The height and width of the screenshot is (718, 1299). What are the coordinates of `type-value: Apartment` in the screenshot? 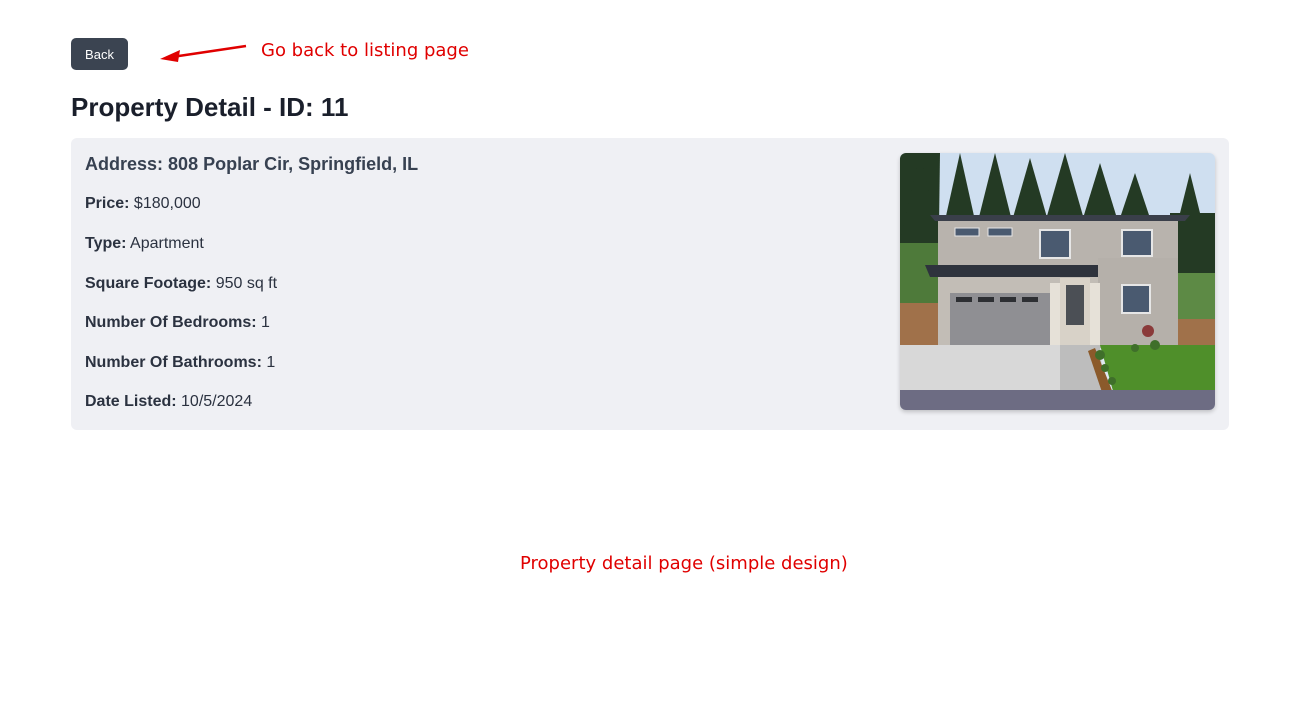 It's located at (167, 243).